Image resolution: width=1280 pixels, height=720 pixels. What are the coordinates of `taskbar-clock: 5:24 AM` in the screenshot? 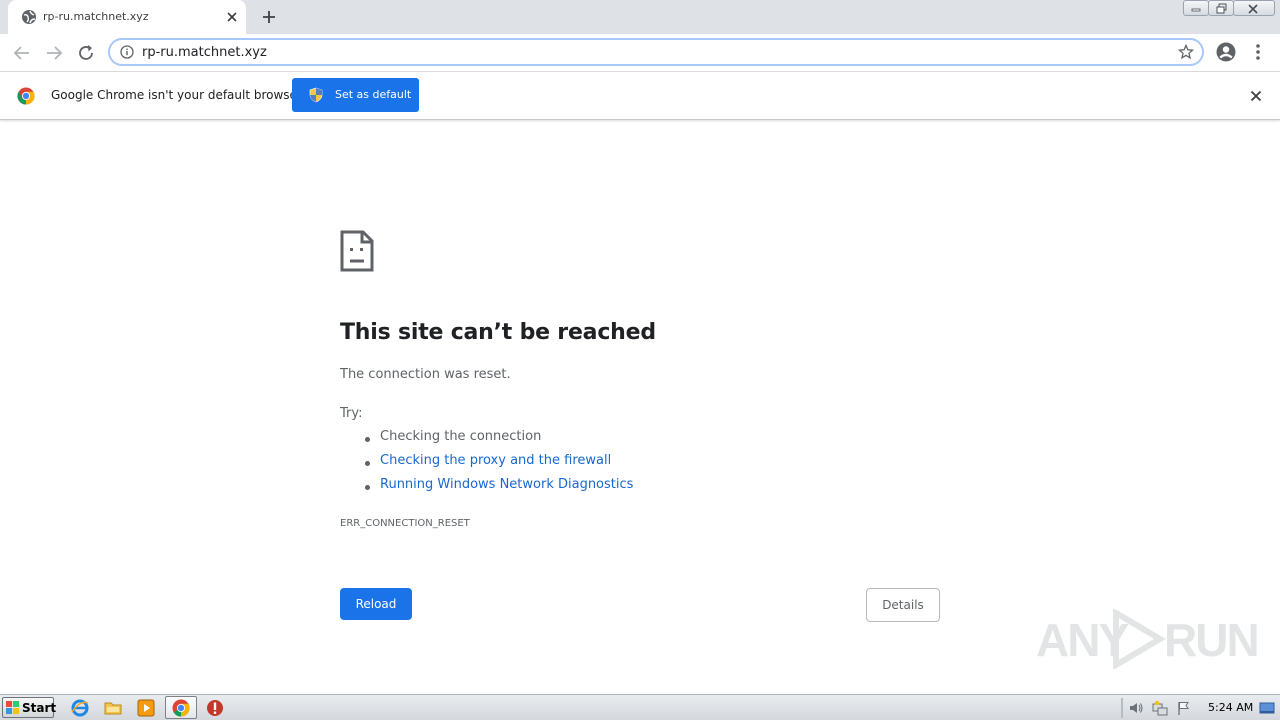 It's located at (1230, 707).